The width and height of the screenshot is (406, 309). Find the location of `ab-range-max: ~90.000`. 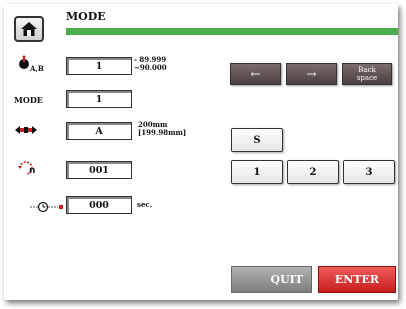

ab-range-max: ~90.000 is located at coordinates (150, 67).